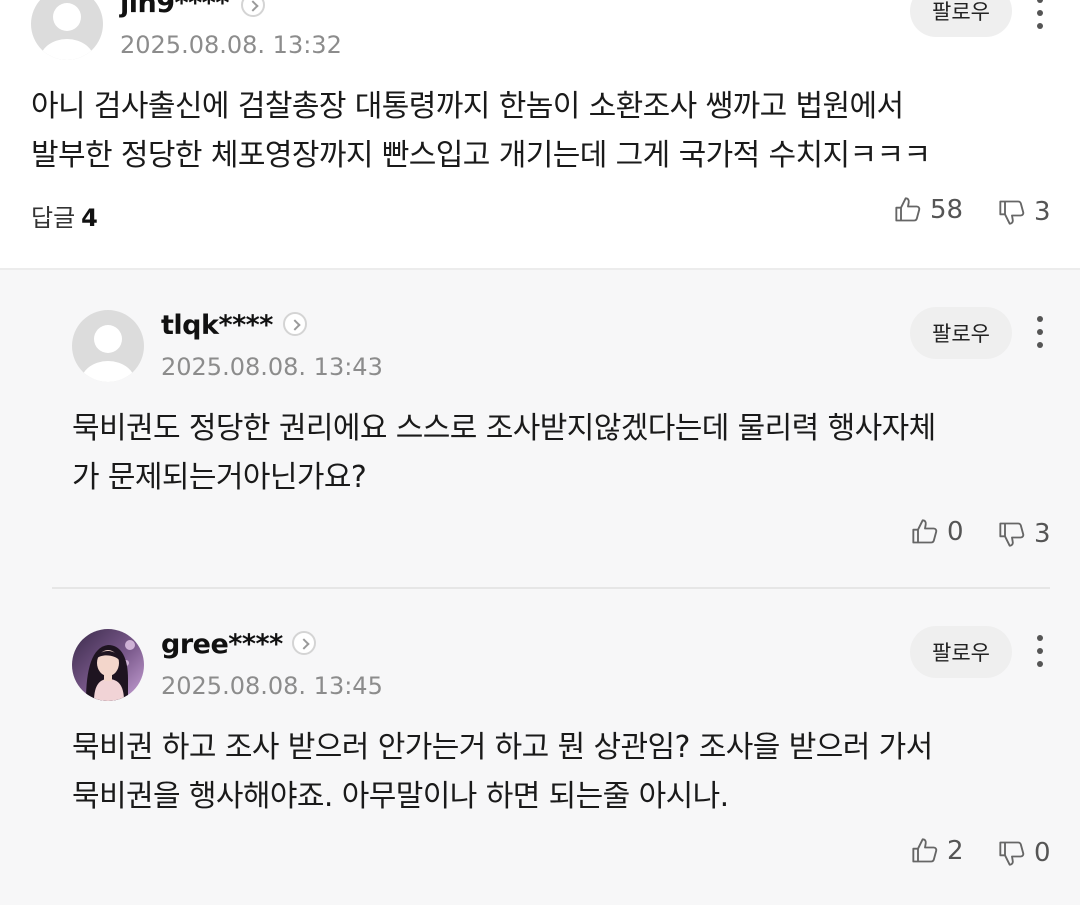 Image resolution: width=1080 pixels, height=905 pixels. What do you see at coordinates (53, 218) in the screenshot?
I see `reply-label: 답글` at bounding box center [53, 218].